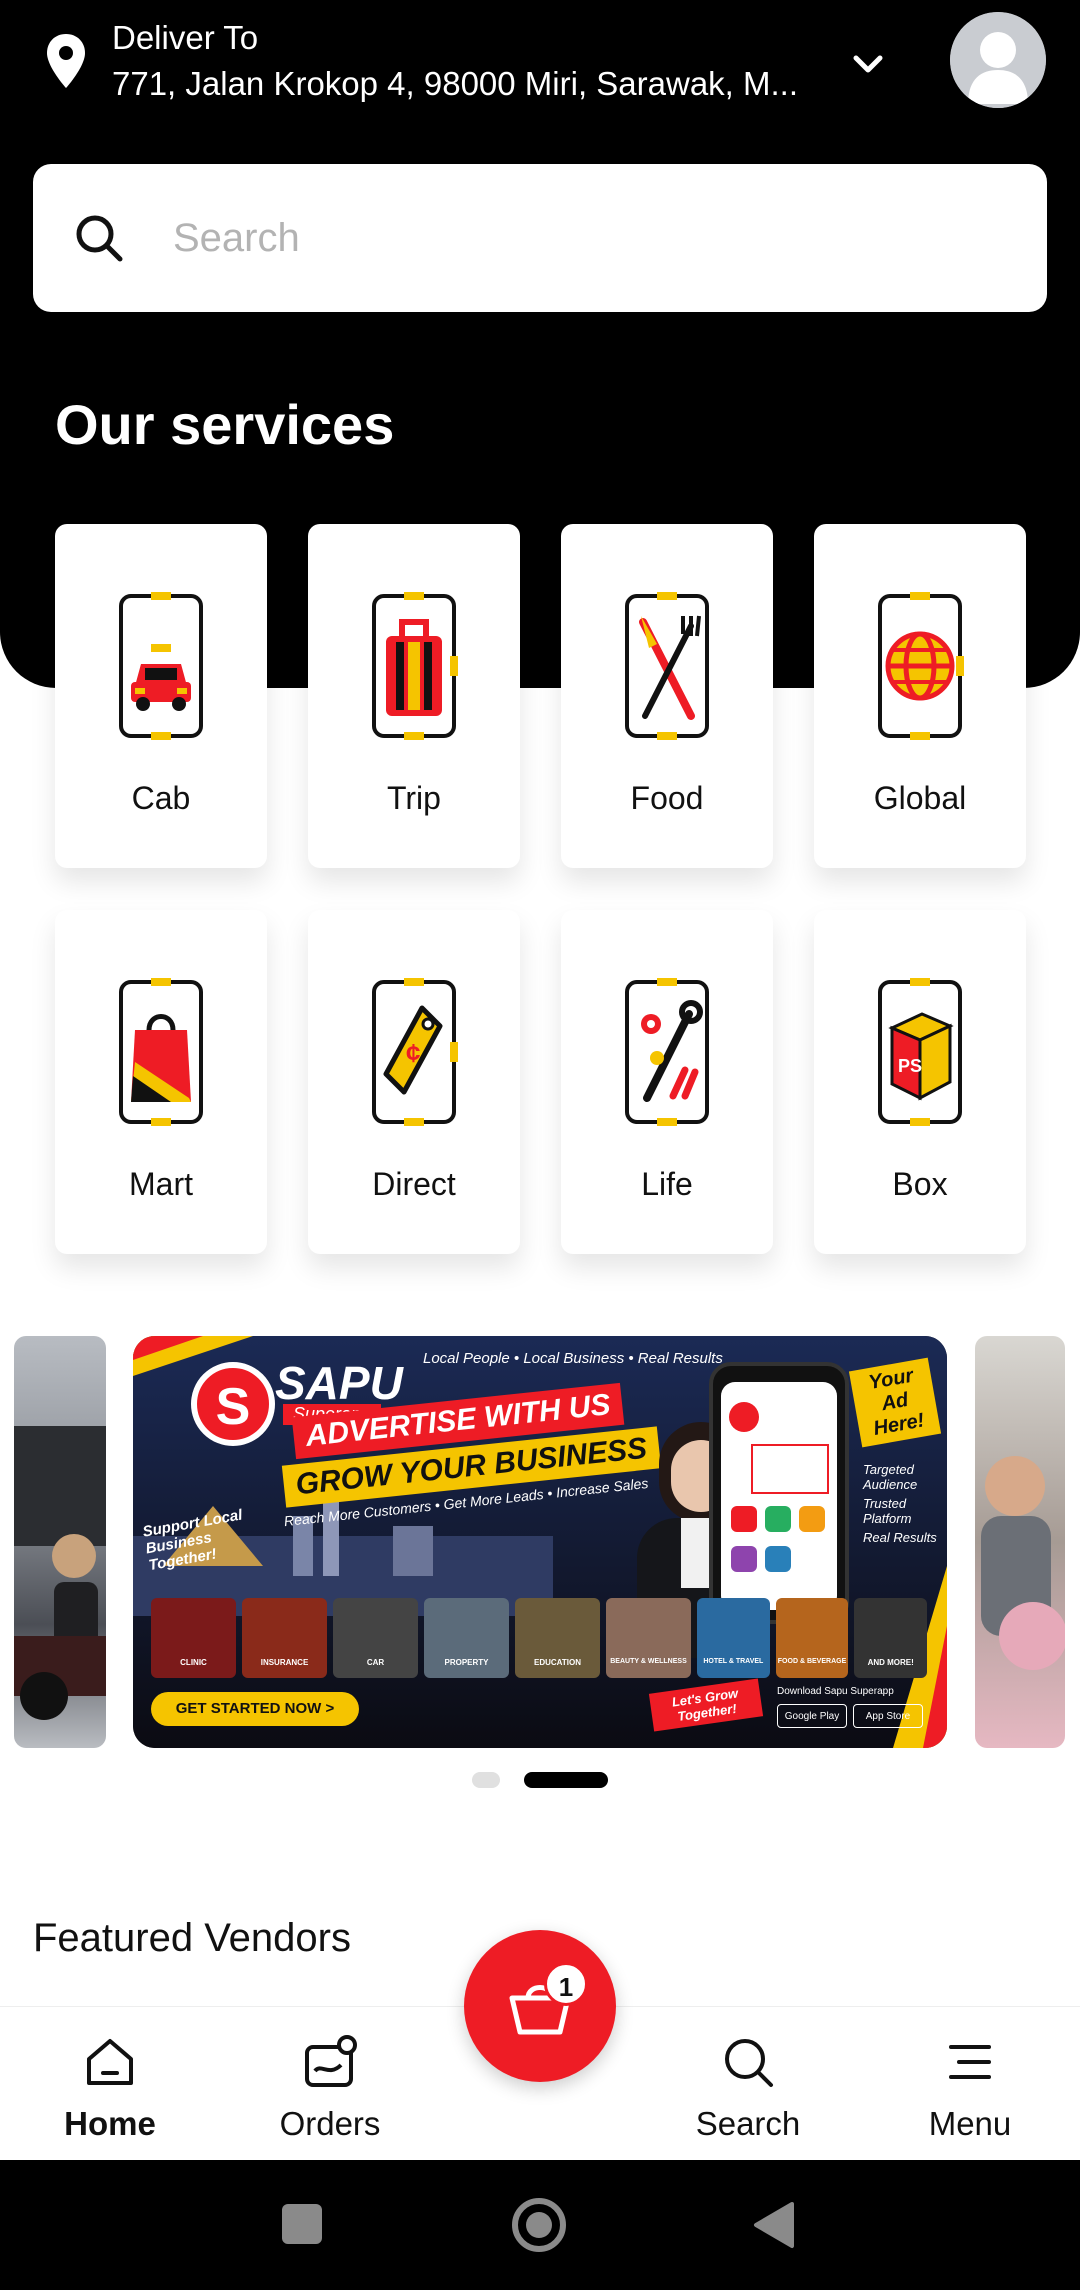 Image resolution: width=1080 pixels, height=2290 pixels. I want to click on user-avatar-icon, so click(998, 60).